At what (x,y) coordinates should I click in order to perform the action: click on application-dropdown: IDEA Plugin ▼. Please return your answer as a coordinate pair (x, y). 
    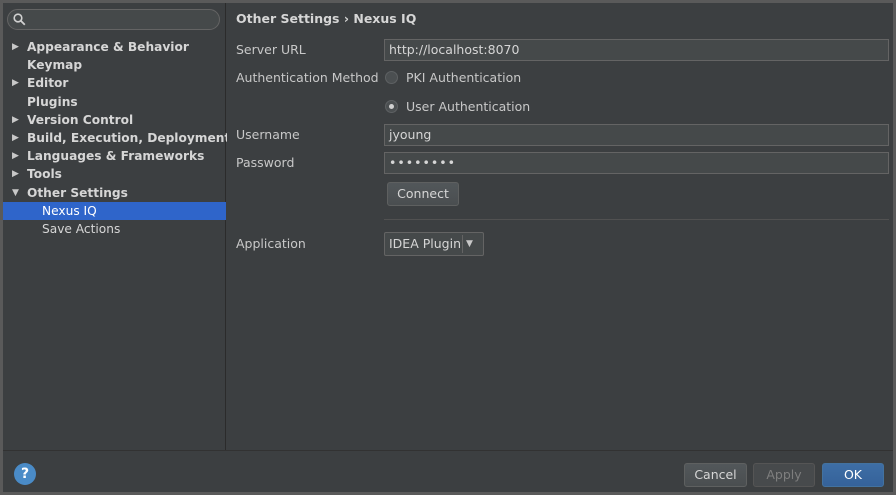
    Looking at the image, I should click on (434, 244).